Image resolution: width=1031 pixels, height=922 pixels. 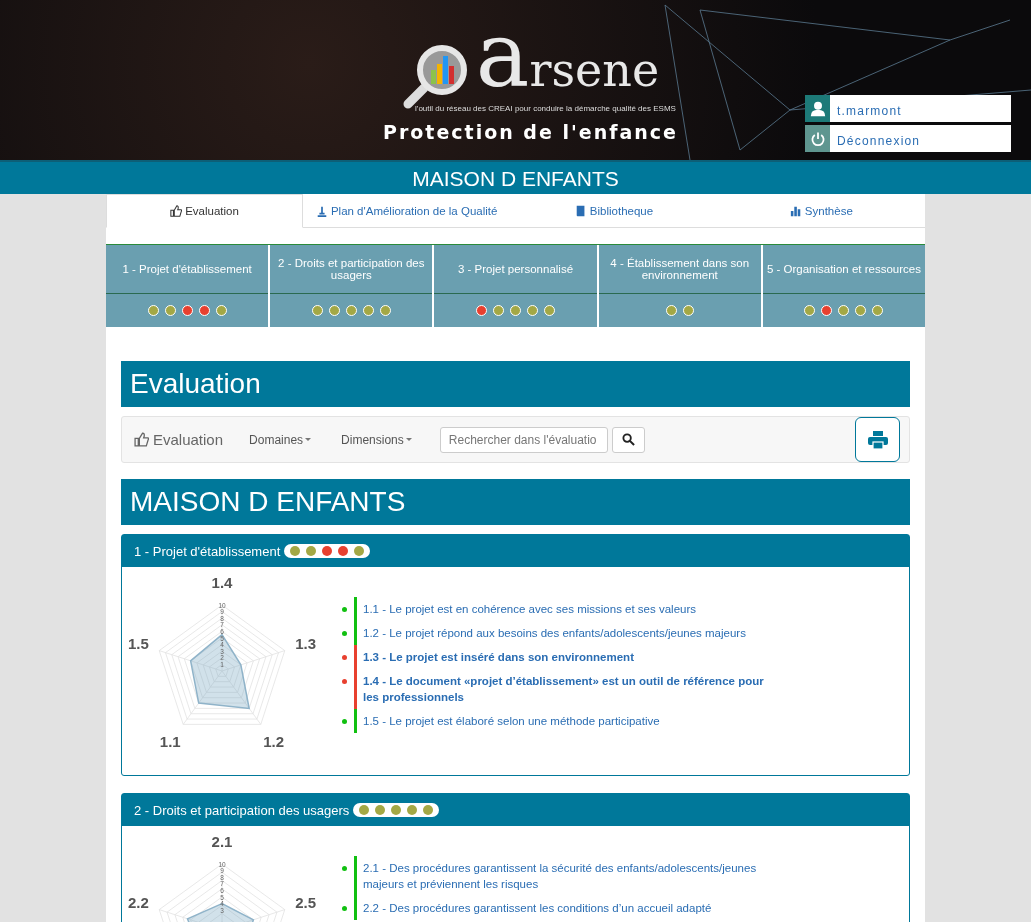 What do you see at coordinates (516, 286) in the screenshot?
I see `domain-tile: 3 - Projet personnalisé` at bounding box center [516, 286].